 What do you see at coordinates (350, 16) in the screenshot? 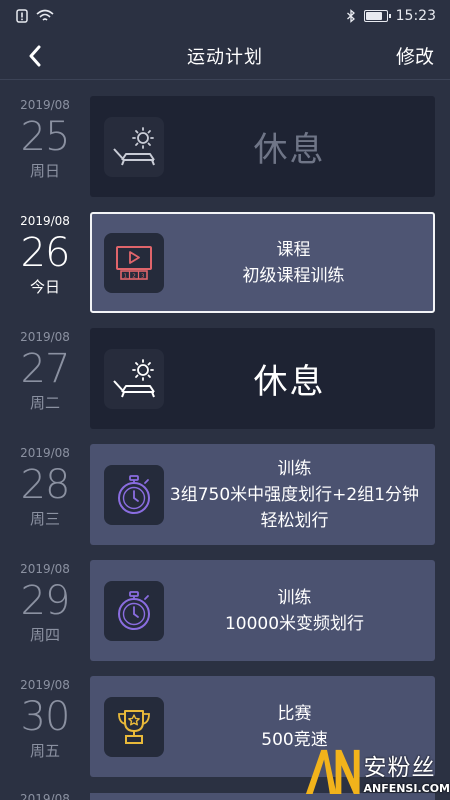
I see `bluetooth-icon` at bounding box center [350, 16].